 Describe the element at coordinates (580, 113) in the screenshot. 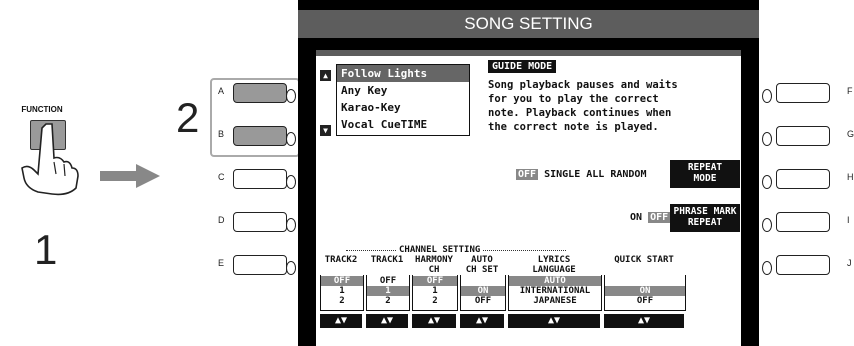

I see `description-line: note. Playback continues when` at that location.